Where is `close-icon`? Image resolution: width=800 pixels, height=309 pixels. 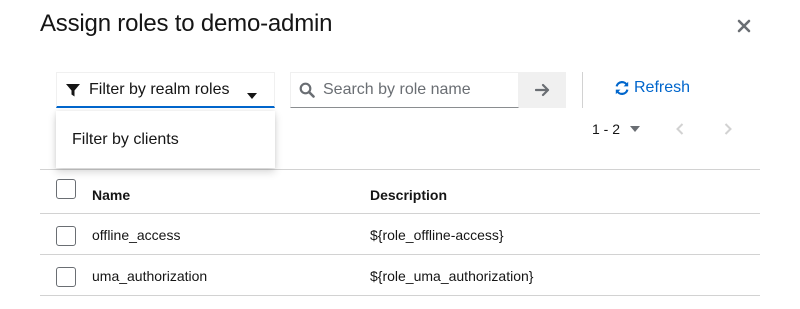 close-icon is located at coordinates (744, 26).